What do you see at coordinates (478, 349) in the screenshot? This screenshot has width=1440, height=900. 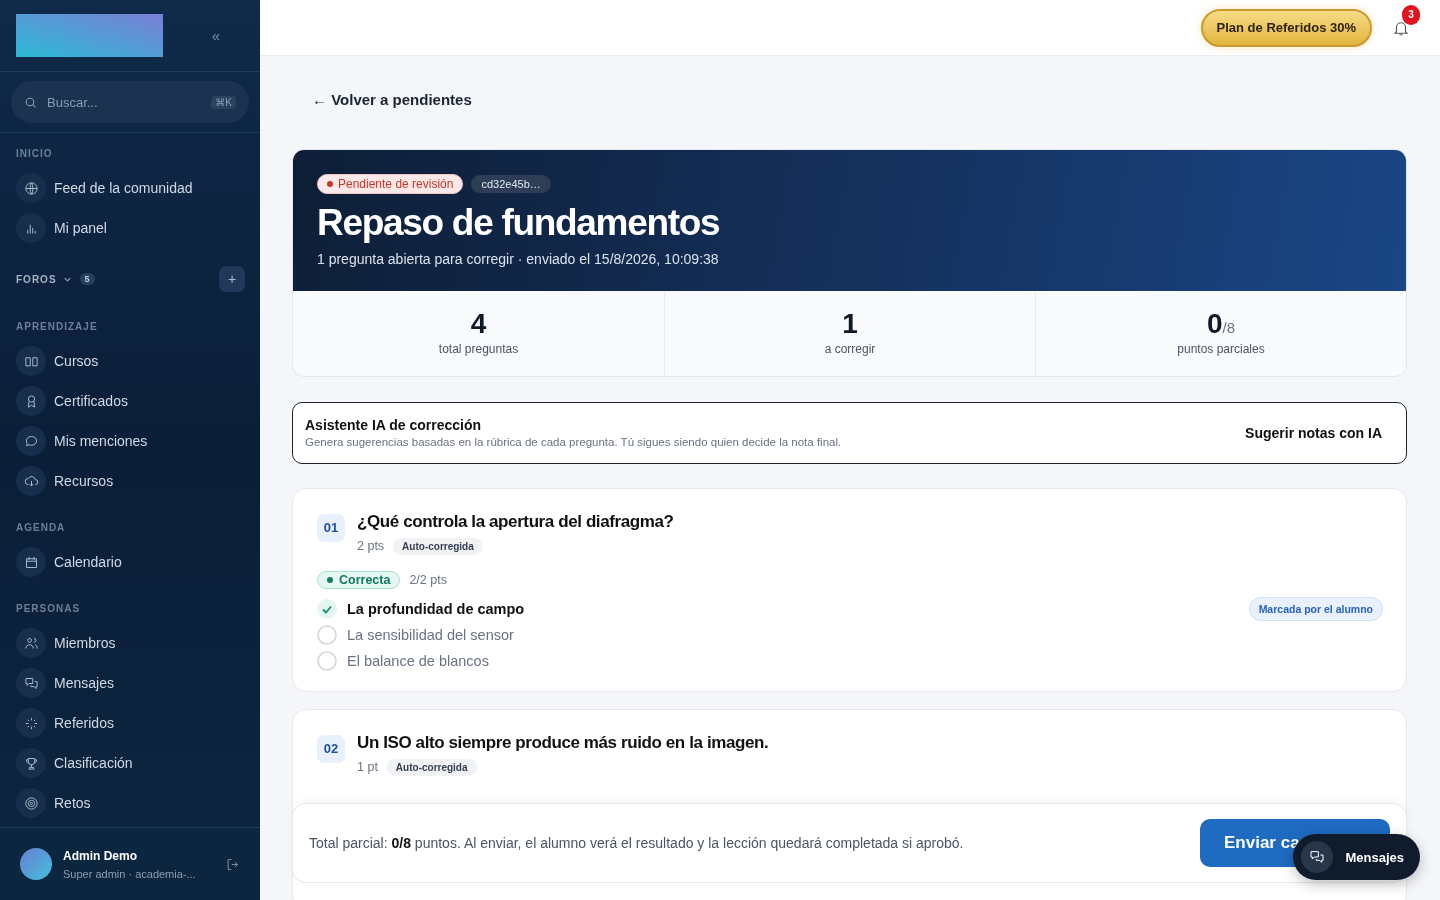 I see `stat-label: total preguntas` at bounding box center [478, 349].